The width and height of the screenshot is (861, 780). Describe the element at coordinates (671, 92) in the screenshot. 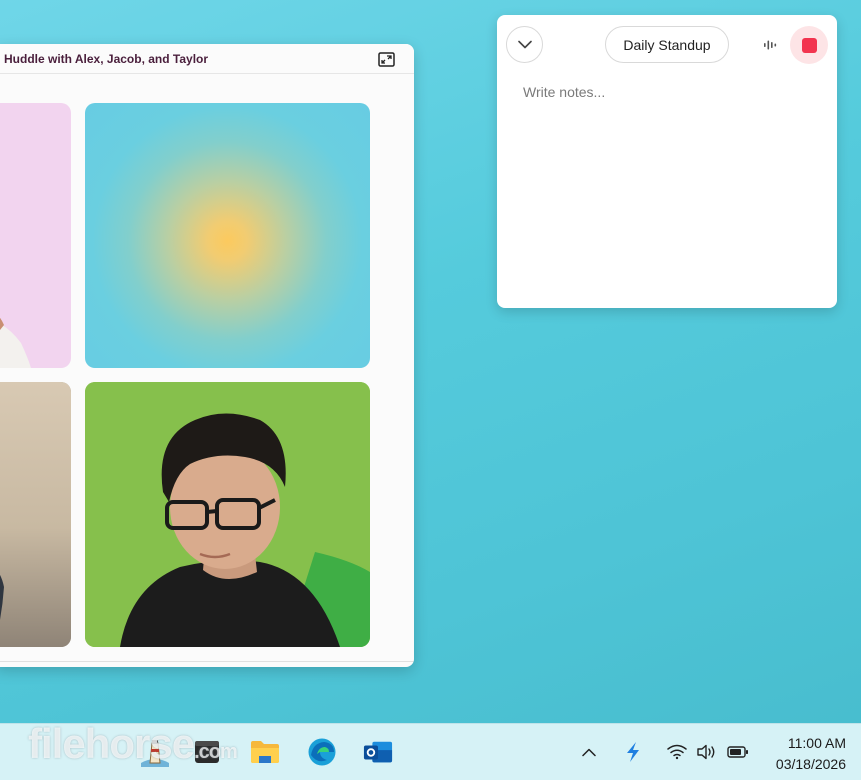

I see `notes-input` at that location.